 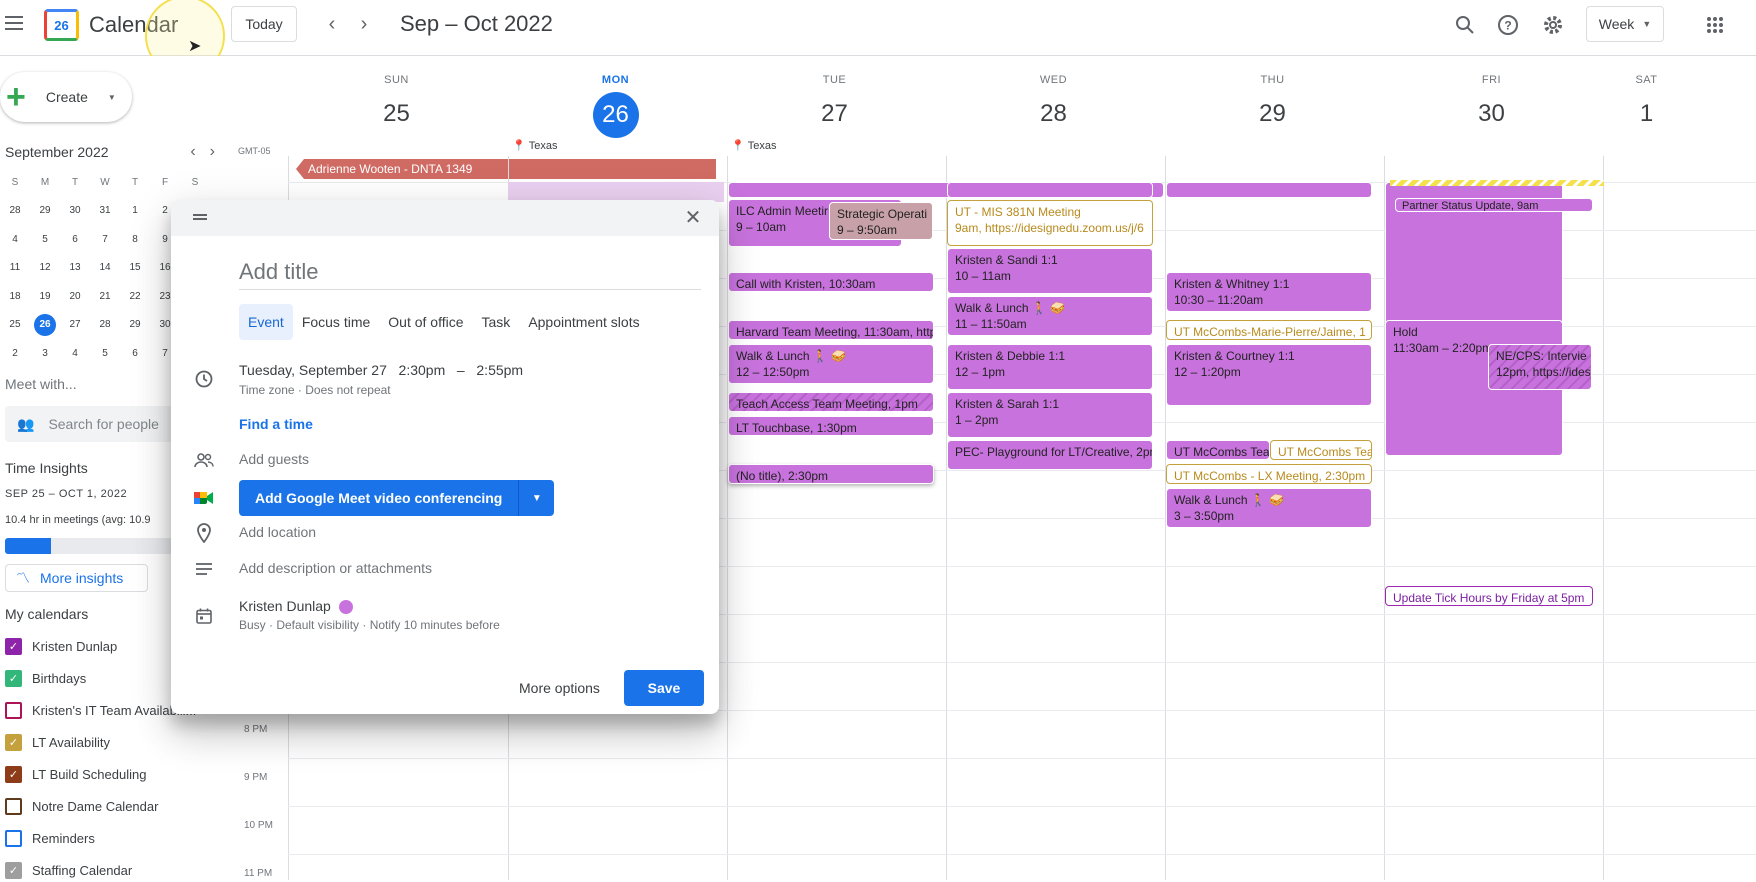 What do you see at coordinates (445, 218) in the screenshot?
I see `dialog-drag-bar` at bounding box center [445, 218].